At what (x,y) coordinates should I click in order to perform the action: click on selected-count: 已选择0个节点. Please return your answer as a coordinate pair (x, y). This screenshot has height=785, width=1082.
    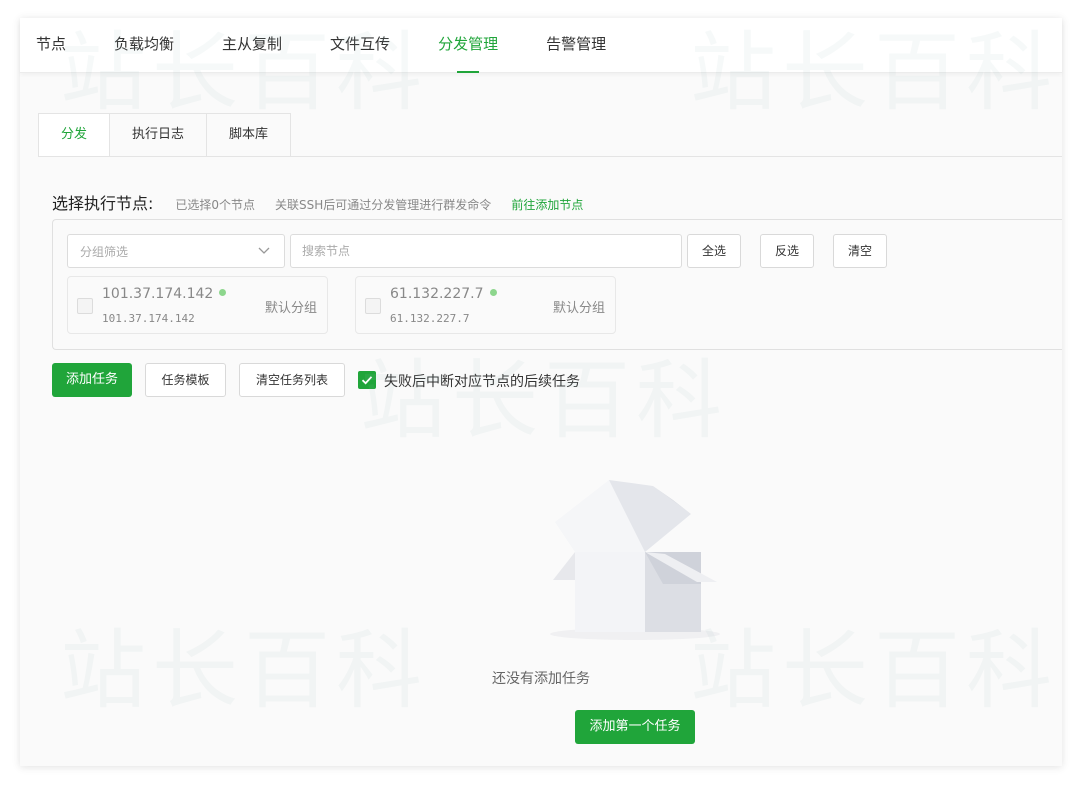
    Looking at the image, I should click on (215, 205).